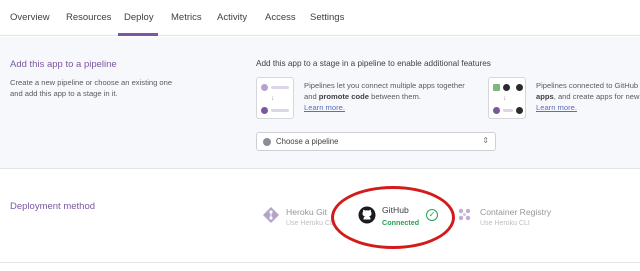  Describe the element at coordinates (186, 17) in the screenshot. I see `tab-metrics: Metrics` at that location.